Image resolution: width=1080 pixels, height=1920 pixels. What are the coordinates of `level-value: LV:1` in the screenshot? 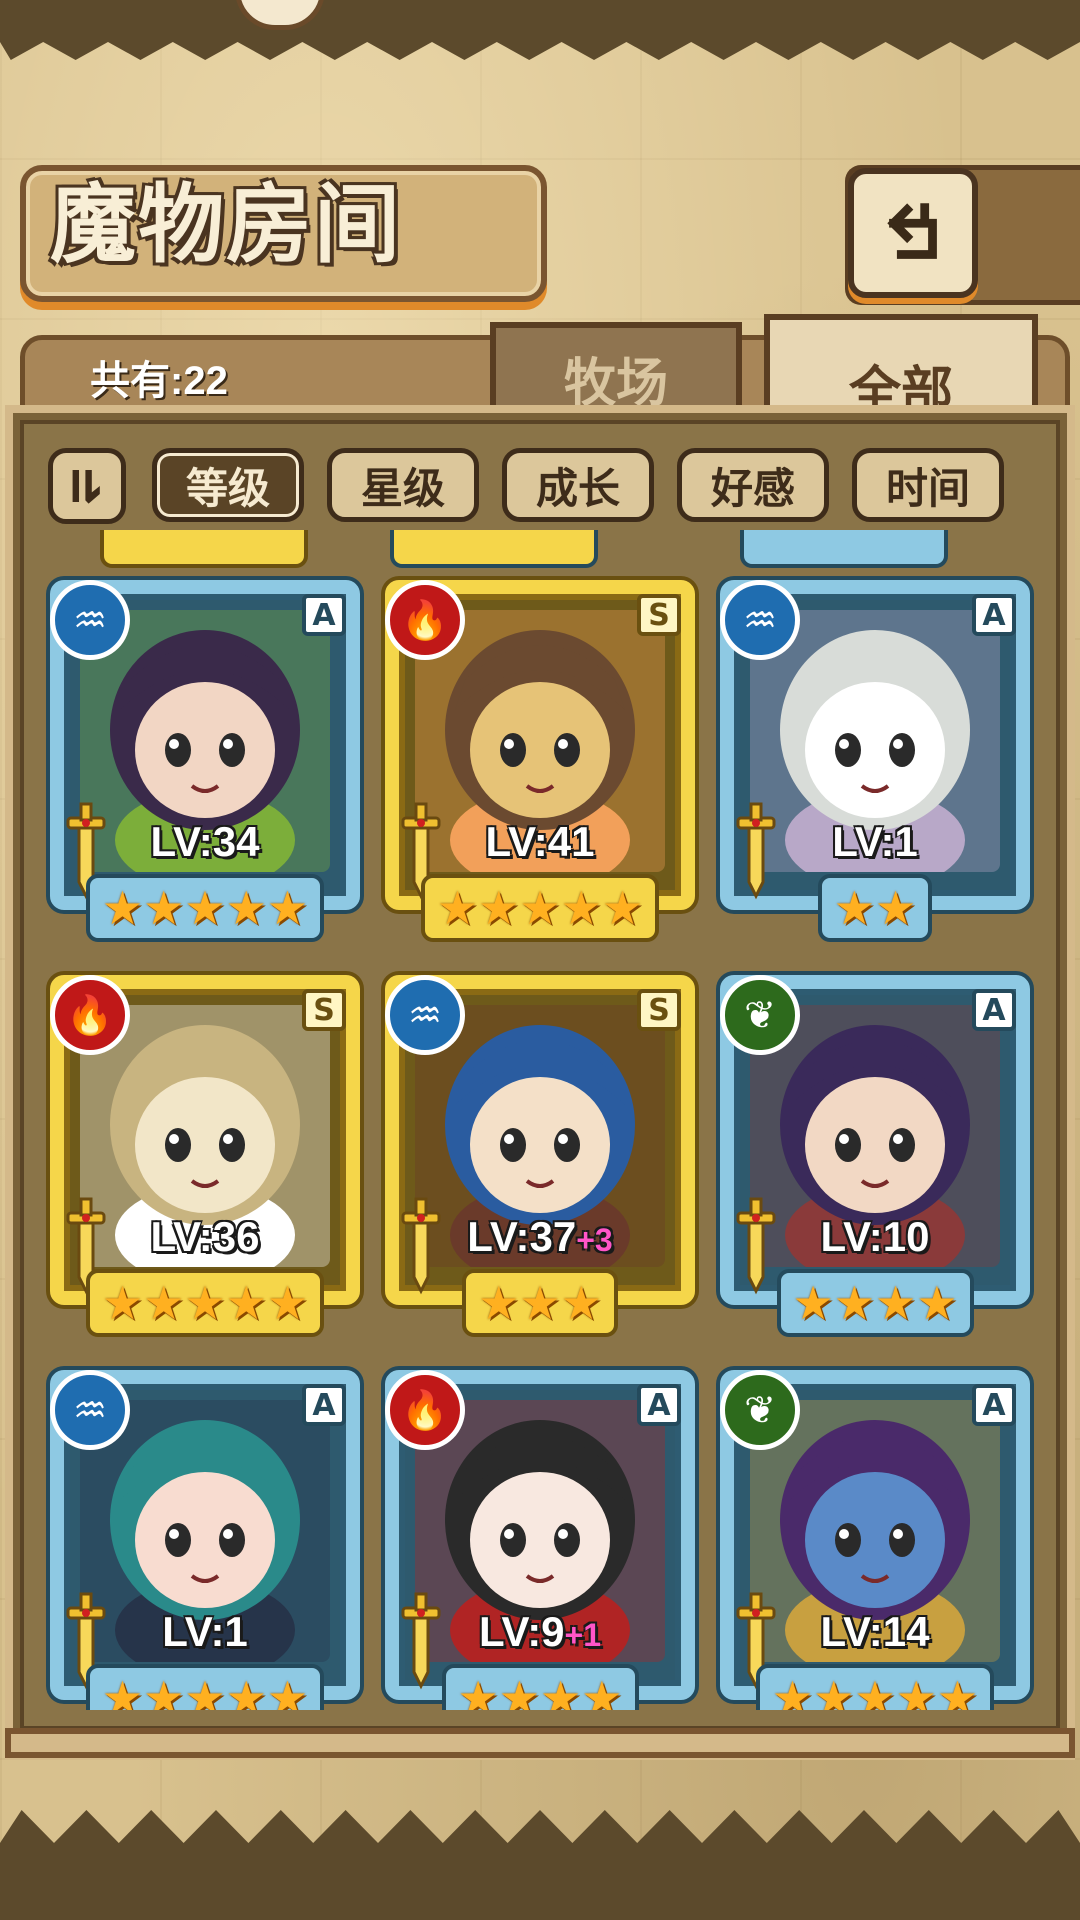 It's located at (205, 1631).